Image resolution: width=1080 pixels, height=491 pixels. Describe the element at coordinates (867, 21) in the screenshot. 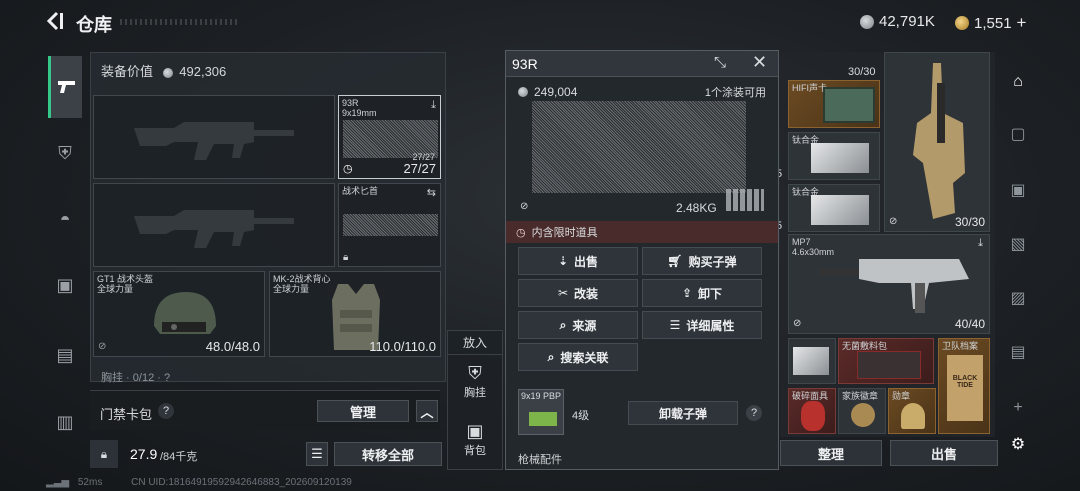

I see `silver-coin-icon` at that location.